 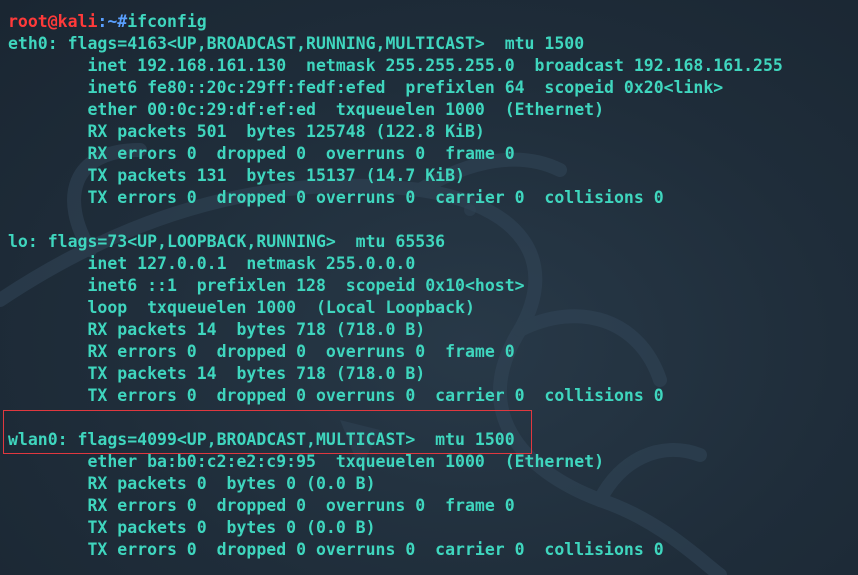 I want to click on eth0-rx-errors-line: RX errors 0 dropped 0 overruns 0 frame 0, so click(x=261, y=153).